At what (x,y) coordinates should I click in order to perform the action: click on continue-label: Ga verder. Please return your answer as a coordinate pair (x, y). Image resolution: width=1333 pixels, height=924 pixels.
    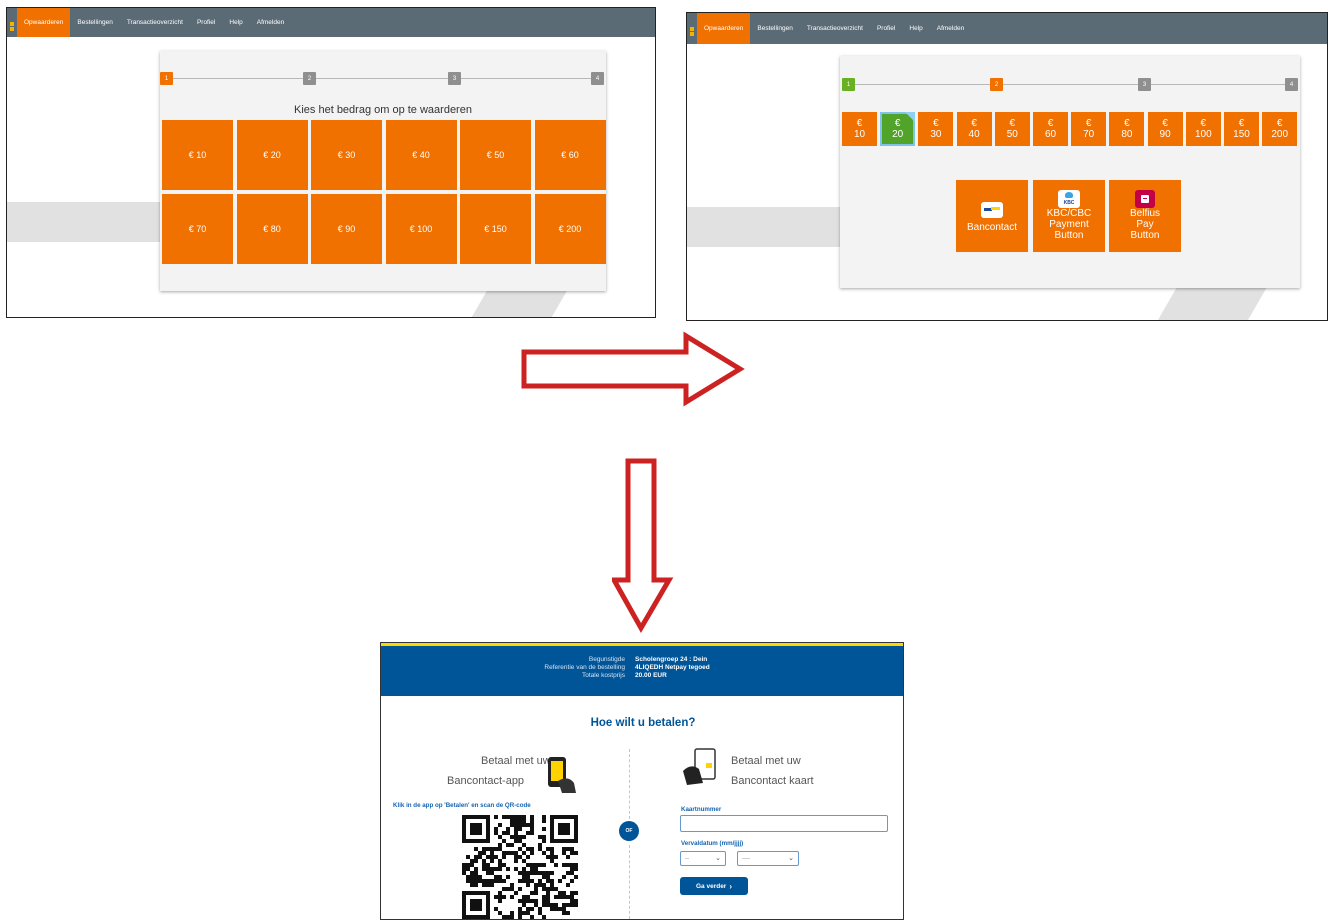
    Looking at the image, I should click on (711, 886).